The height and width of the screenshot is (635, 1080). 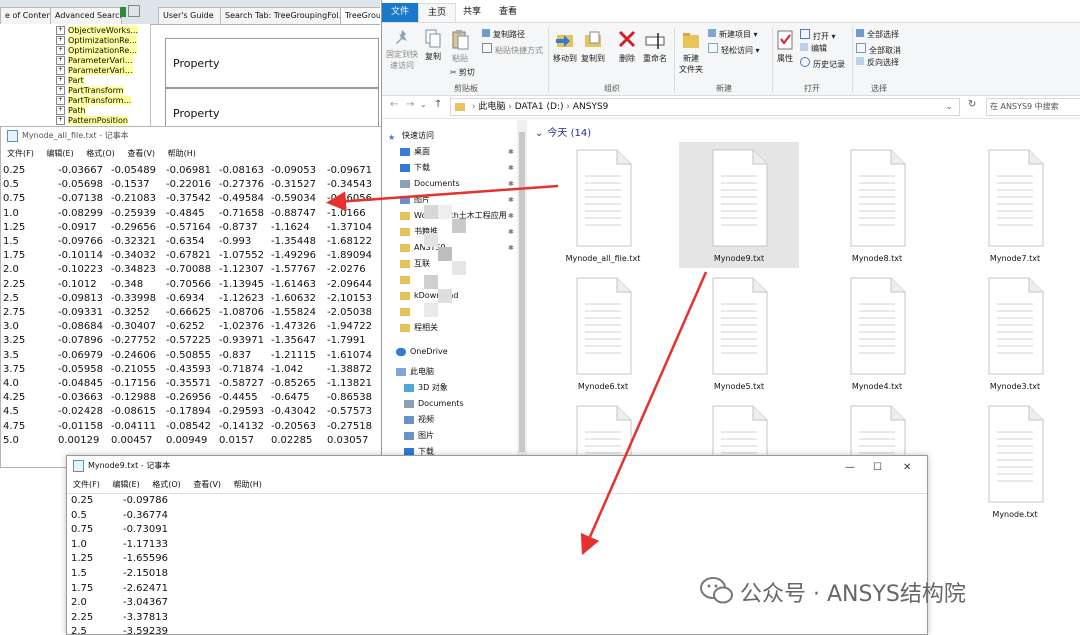 I want to click on tab-treegroup: TreeGroup, so click(x=360, y=15).